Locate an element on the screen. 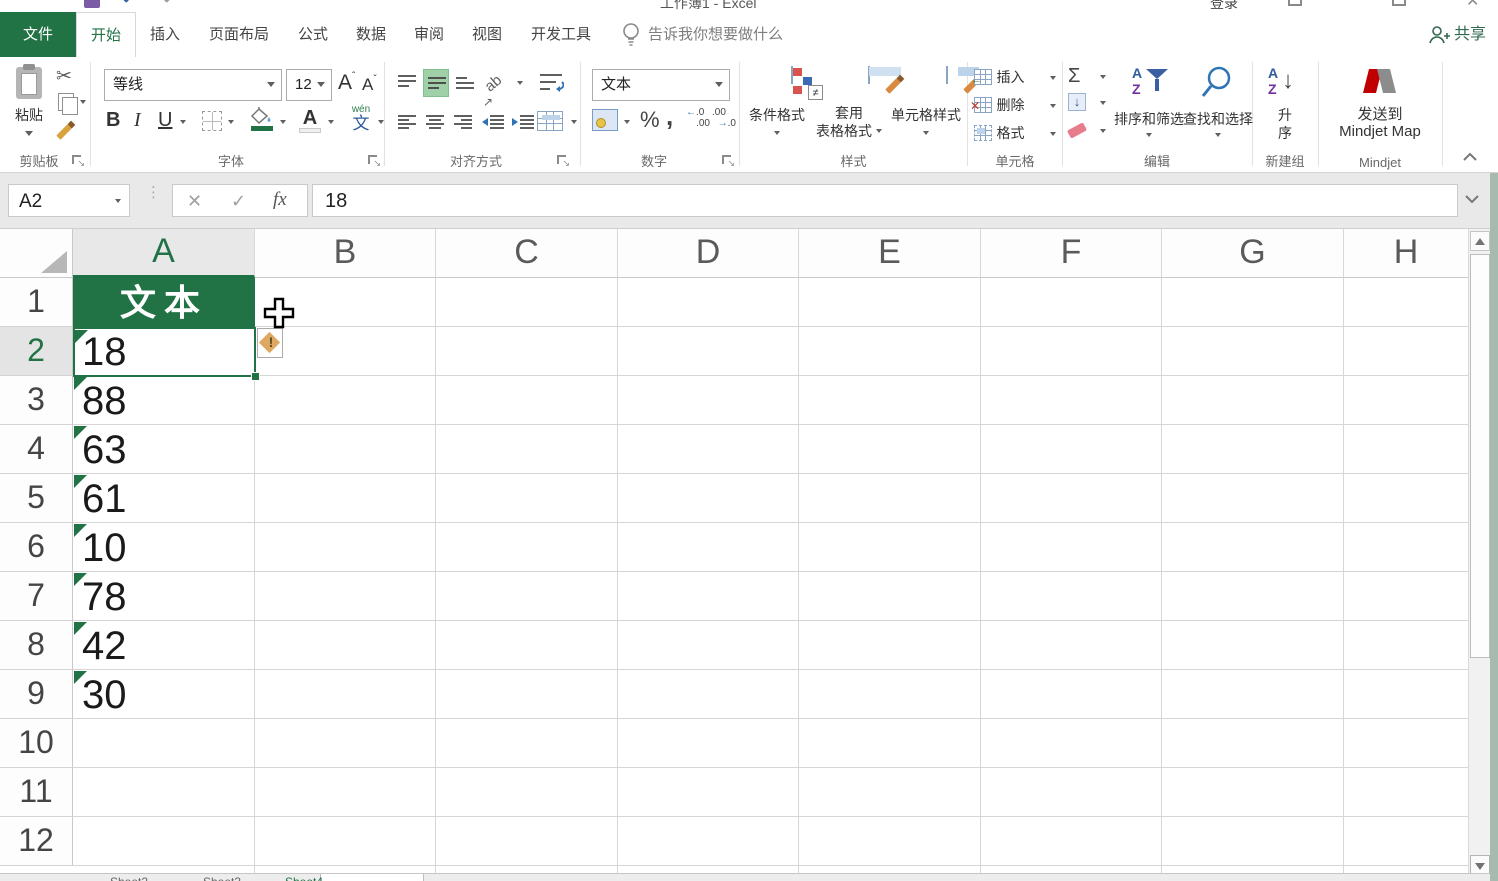 The height and width of the screenshot is (881, 1498). cell-A2: 18 is located at coordinates (164, 351).